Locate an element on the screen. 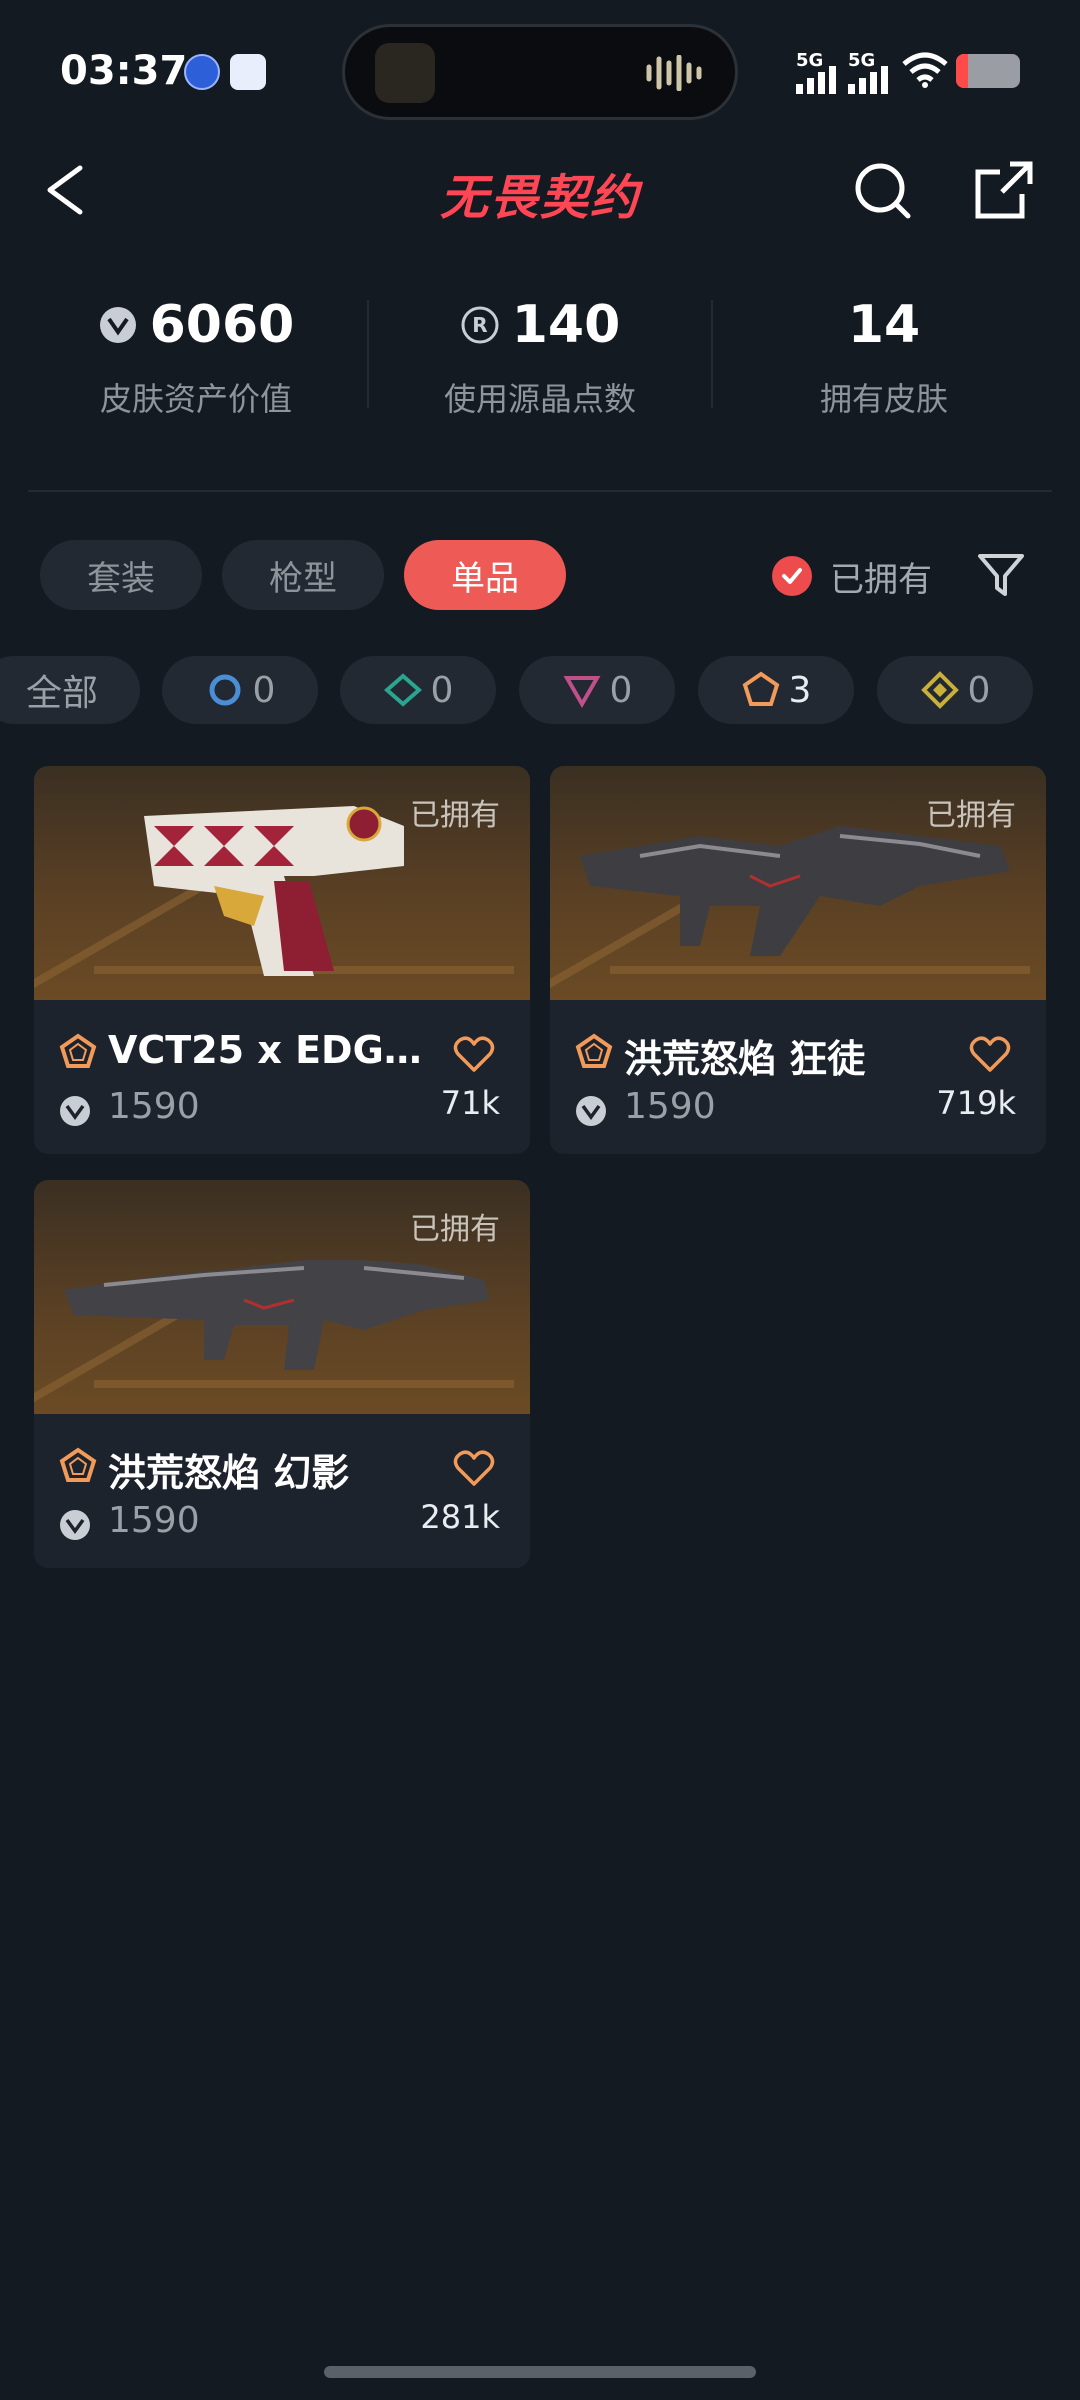 Image resolution: width=1080 pixels, height=2400 pixels. app-title-logo: 无畏契约 is located at coordinates (539, 198).